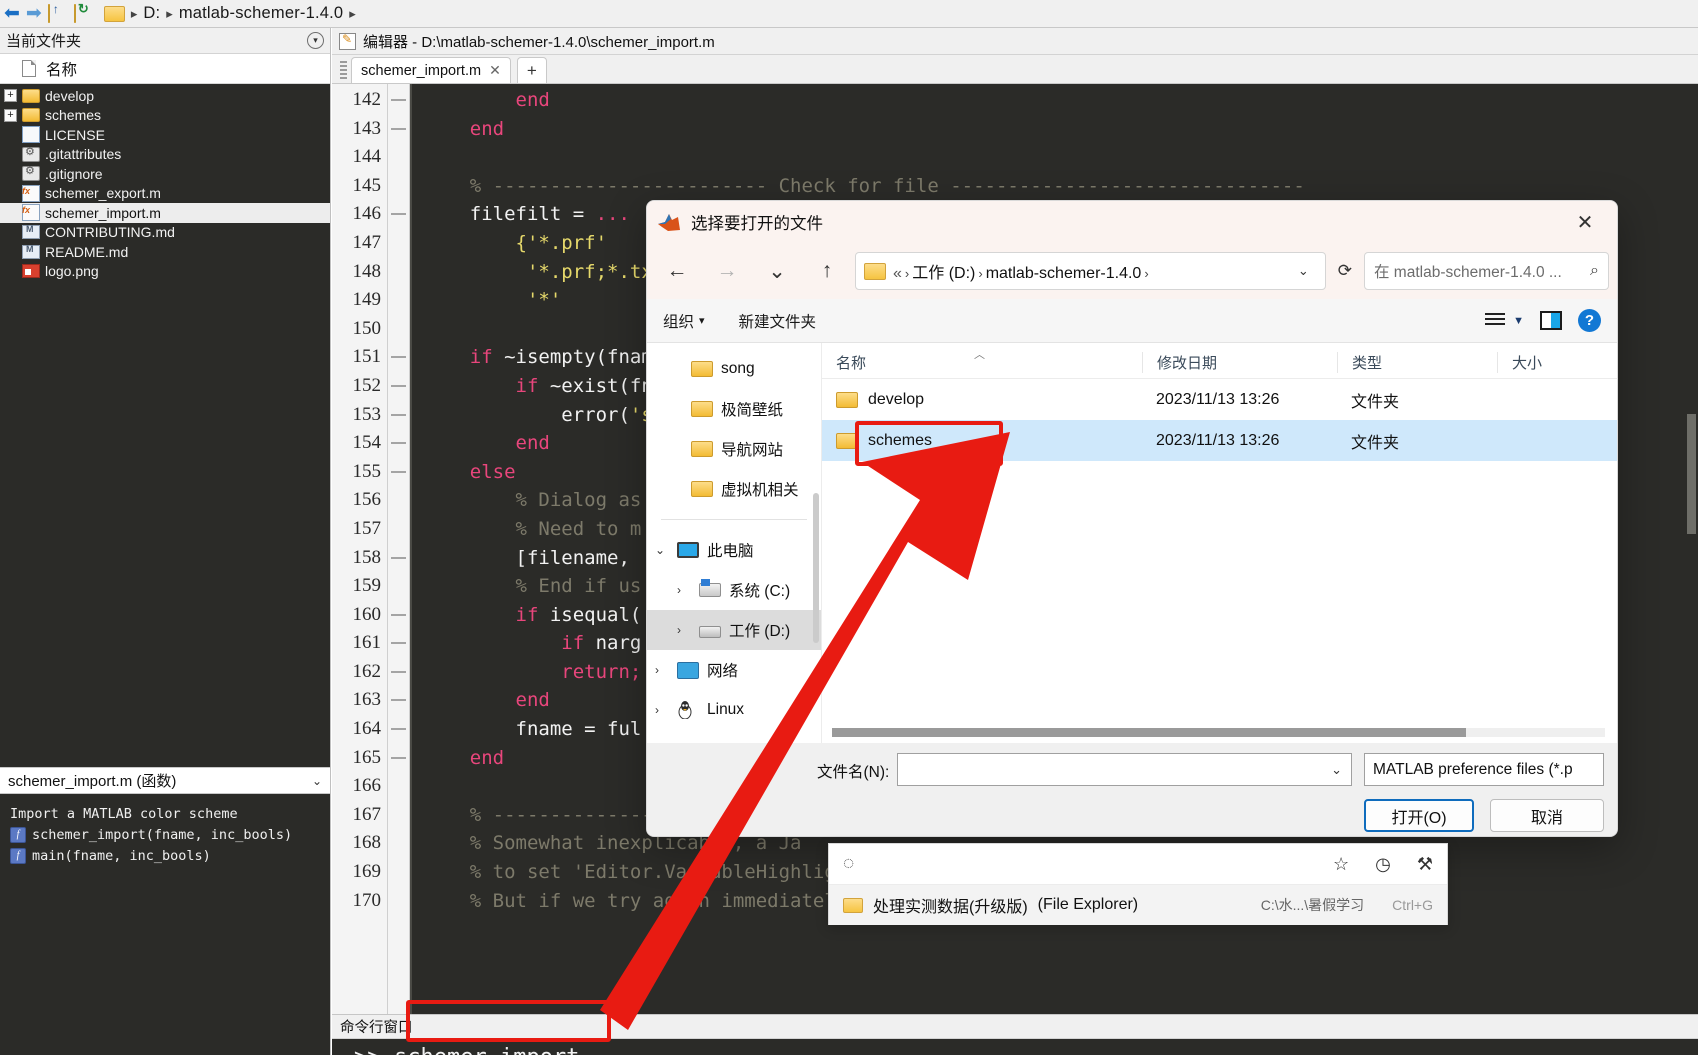 This screenshot has width=1698, height=1055. What do you see at coordinates (727, 271) in the screenshot?
I see `forward-arrow-icon: →` at bounding box center [727, 271].